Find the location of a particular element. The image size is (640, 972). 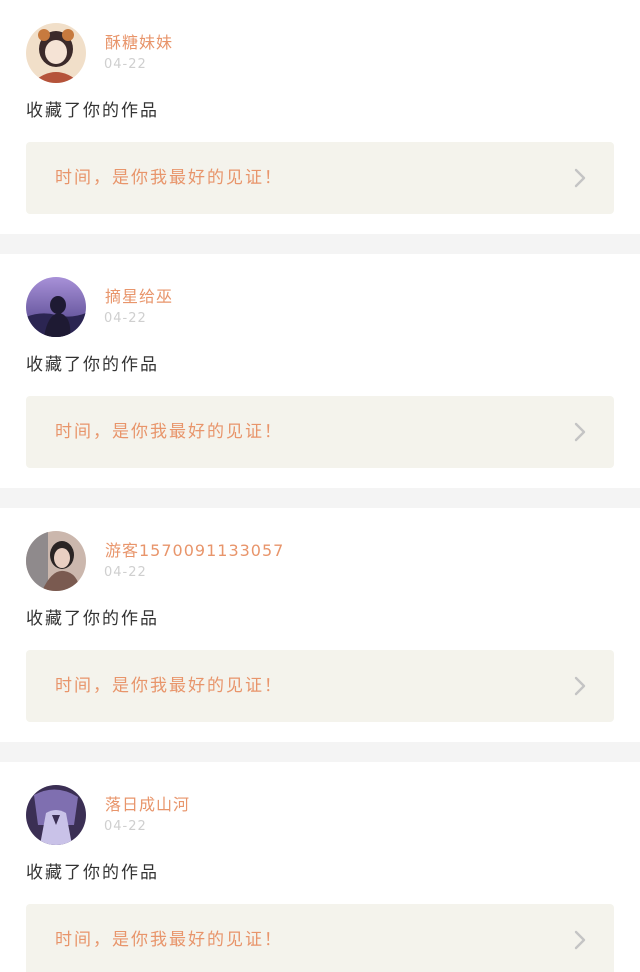

username: 摘星给巫 is located at coordinates (139, 297).